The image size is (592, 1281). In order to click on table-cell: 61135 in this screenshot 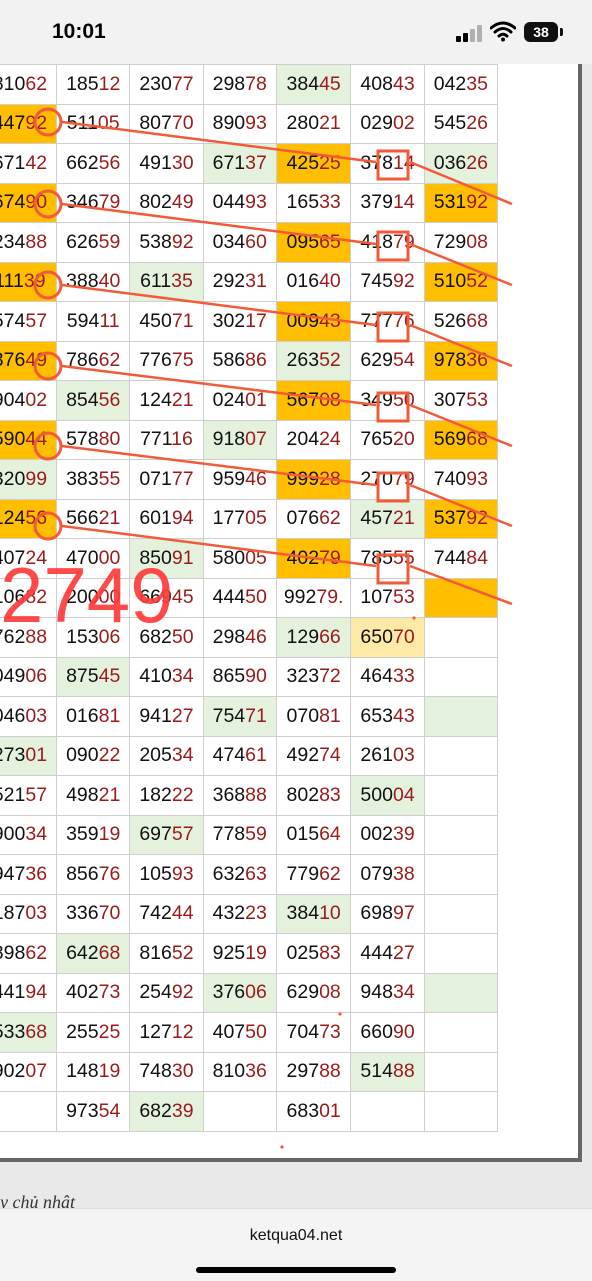, I will do `click(166, 281)`.